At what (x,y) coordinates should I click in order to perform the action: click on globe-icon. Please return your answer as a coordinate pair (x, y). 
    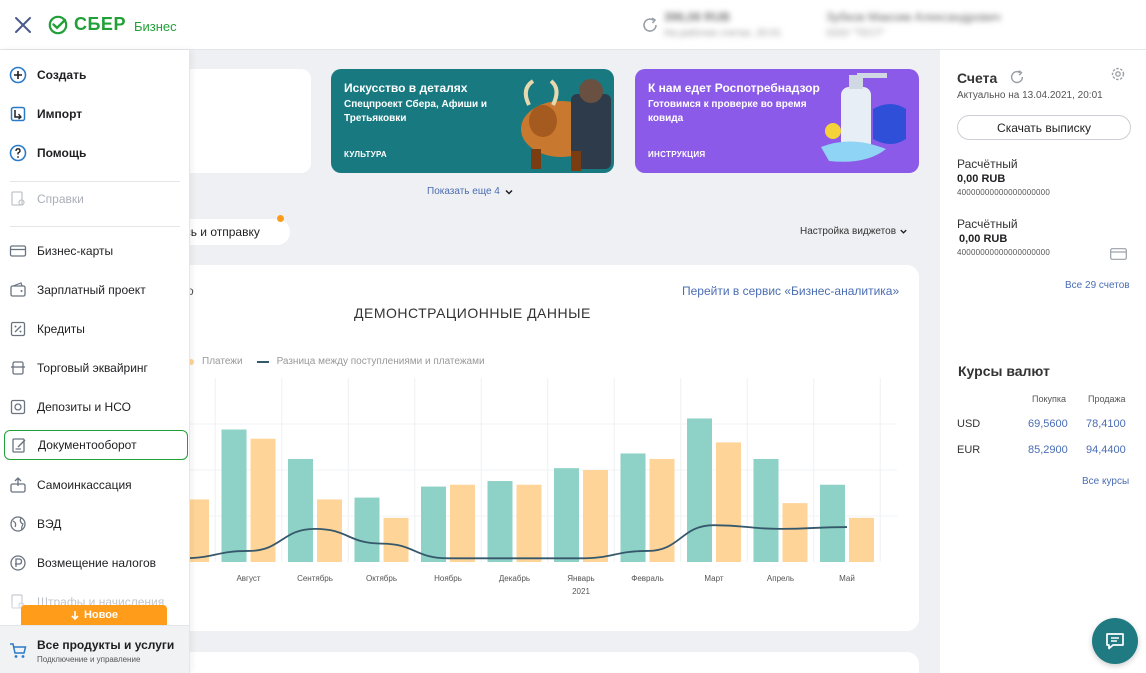
    Looking at the image, I should click on (18, 524).